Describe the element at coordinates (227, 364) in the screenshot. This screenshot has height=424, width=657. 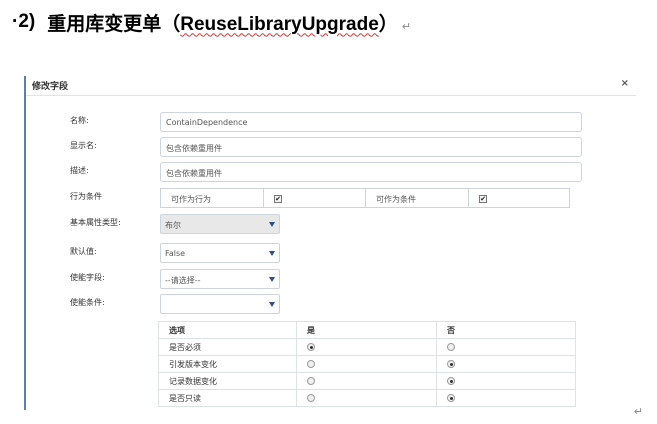
I see `option-label: 引发版本变化` at that location.